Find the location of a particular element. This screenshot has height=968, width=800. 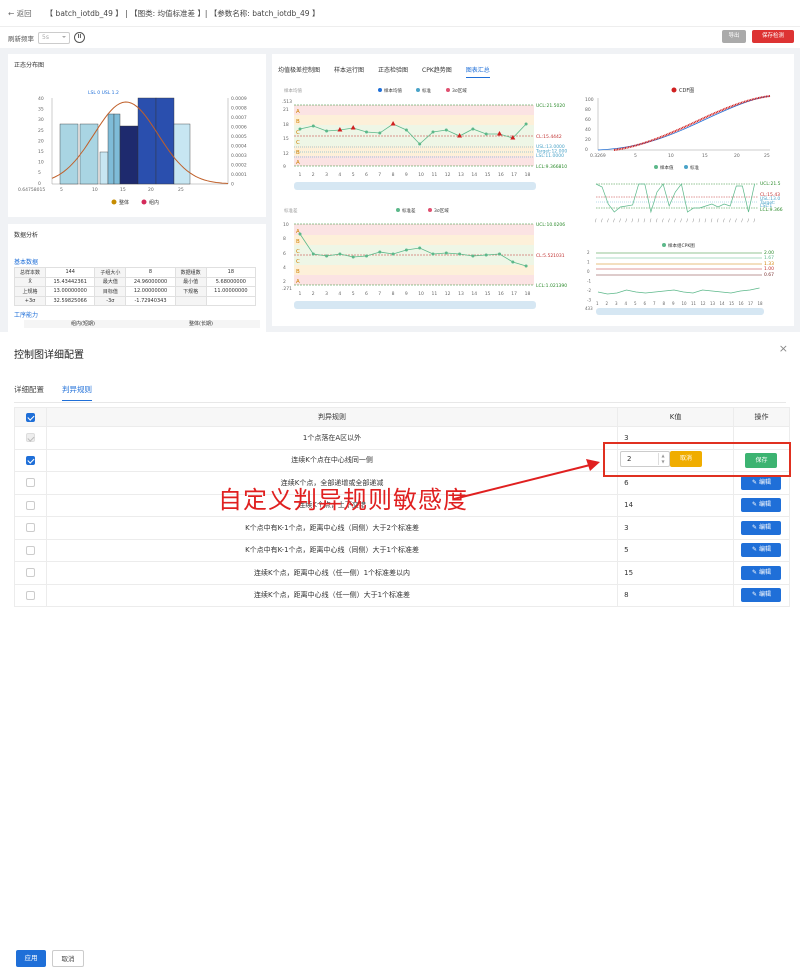

cpk-y-tick: 2 is located at coordinates (588, 252).